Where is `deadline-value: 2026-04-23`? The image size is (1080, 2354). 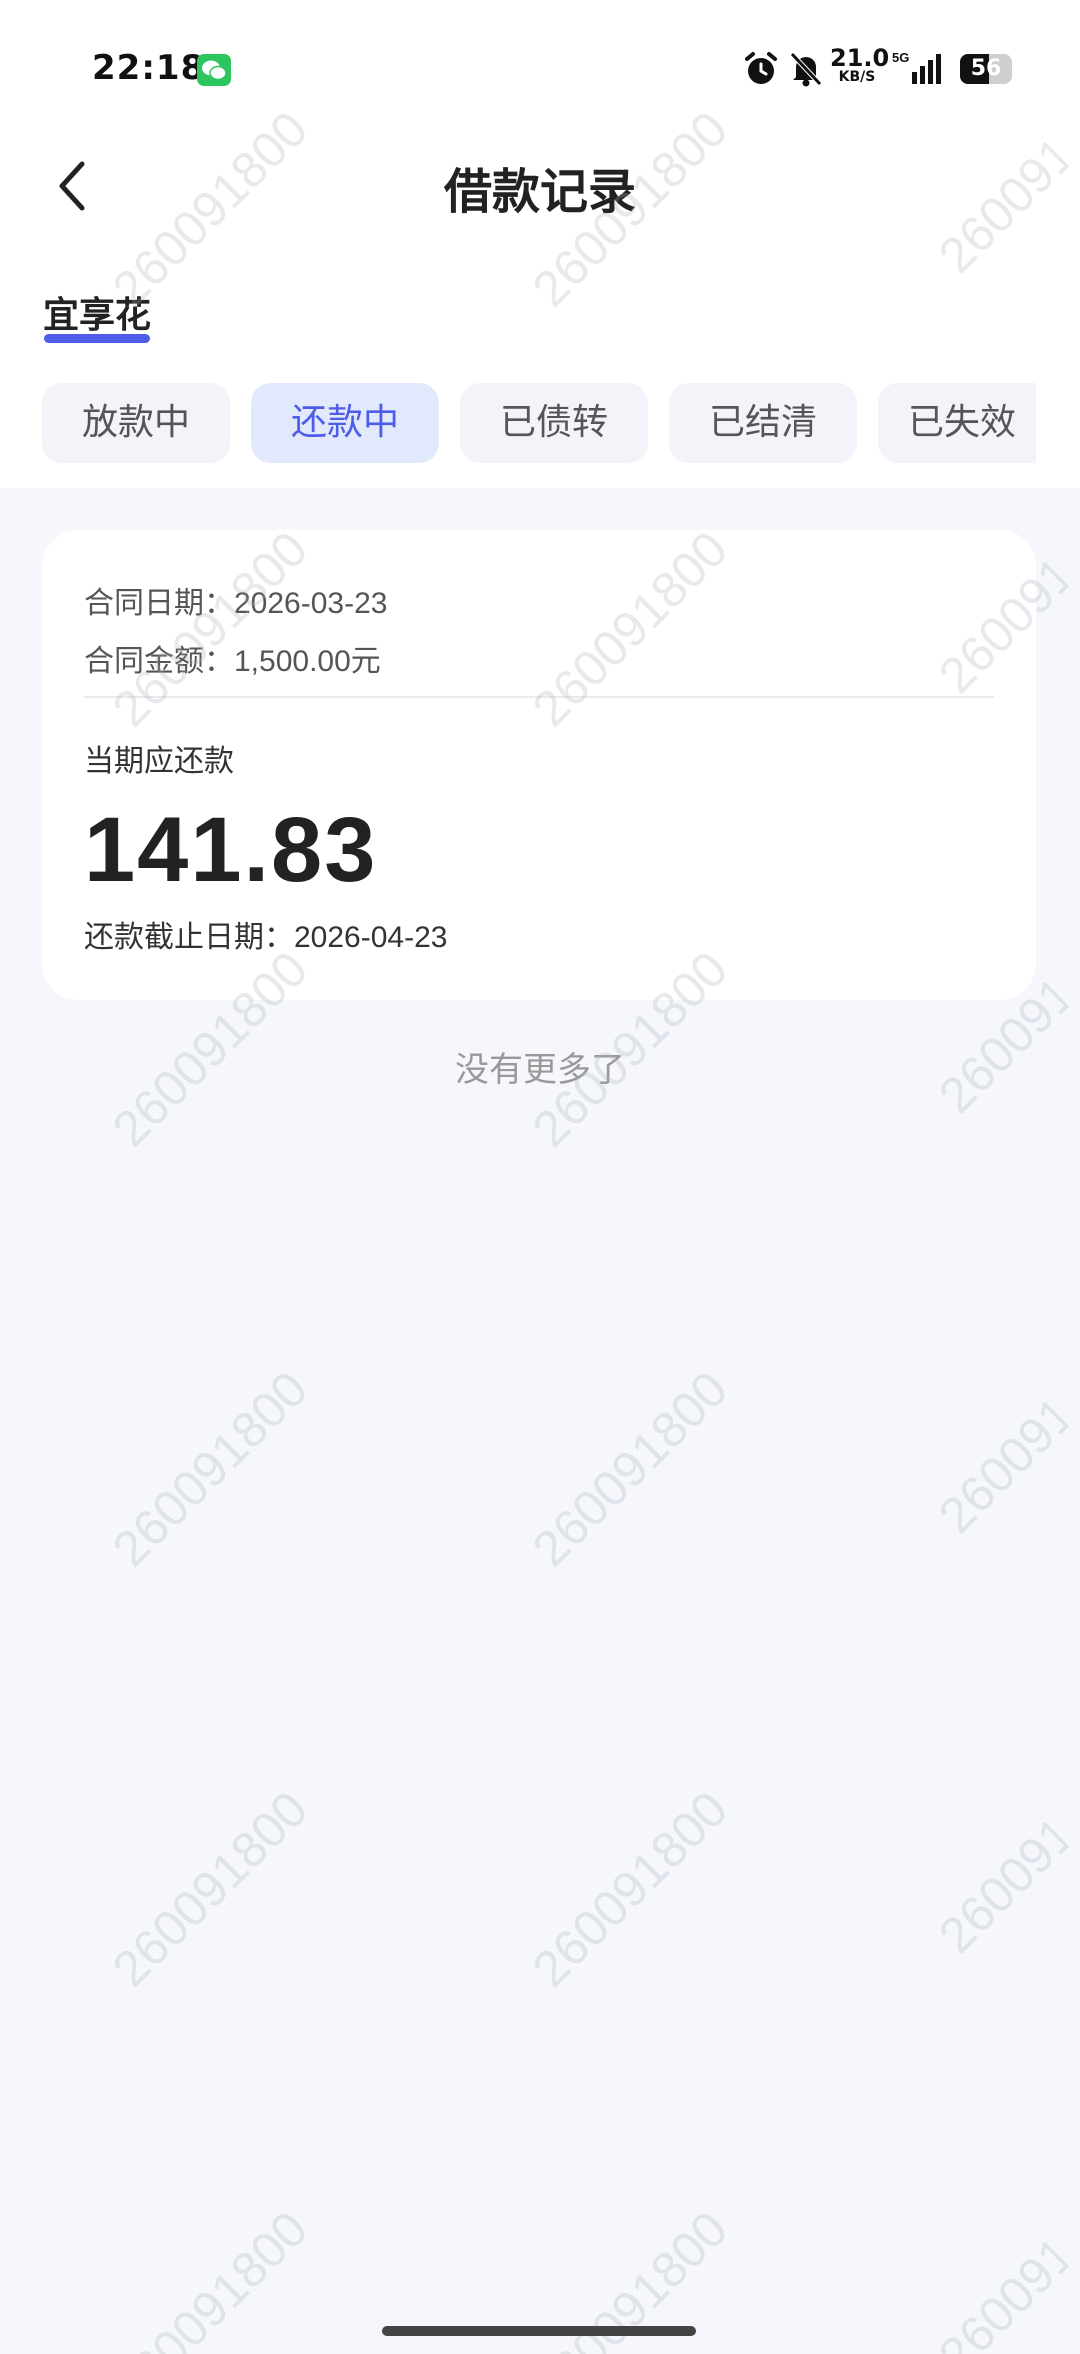
deadline-value: 2026-04-23 is located at coordinates (371, 937).